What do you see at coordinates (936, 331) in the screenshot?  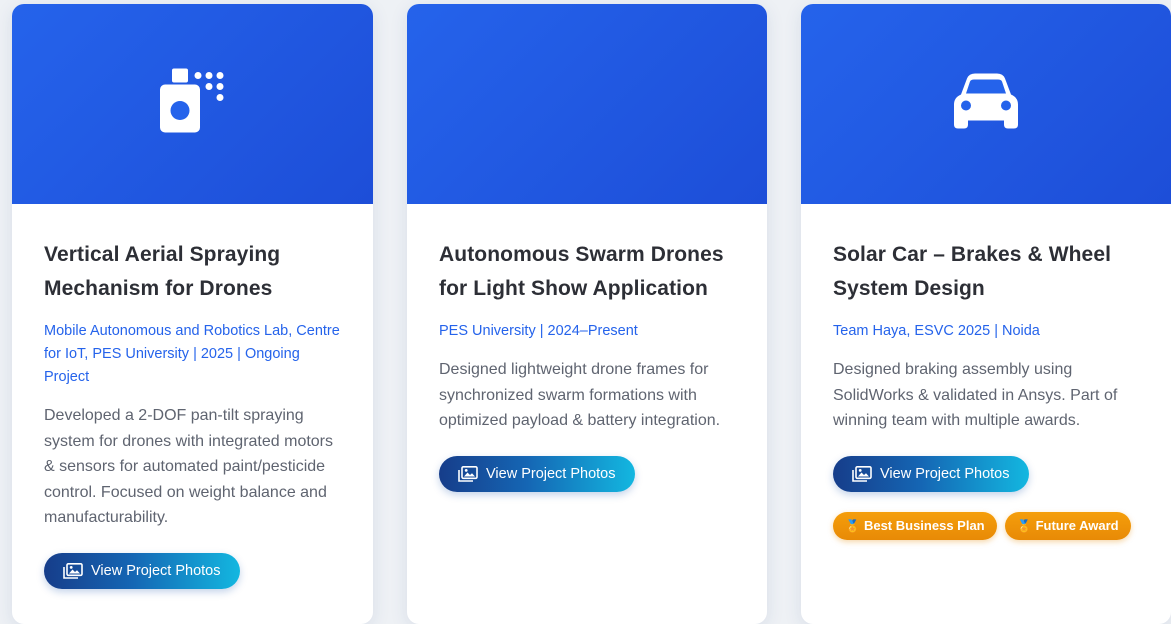 I see `project-meta: Team Haya, ESVC 2025 | Noida` at bounding box center [936, 331].